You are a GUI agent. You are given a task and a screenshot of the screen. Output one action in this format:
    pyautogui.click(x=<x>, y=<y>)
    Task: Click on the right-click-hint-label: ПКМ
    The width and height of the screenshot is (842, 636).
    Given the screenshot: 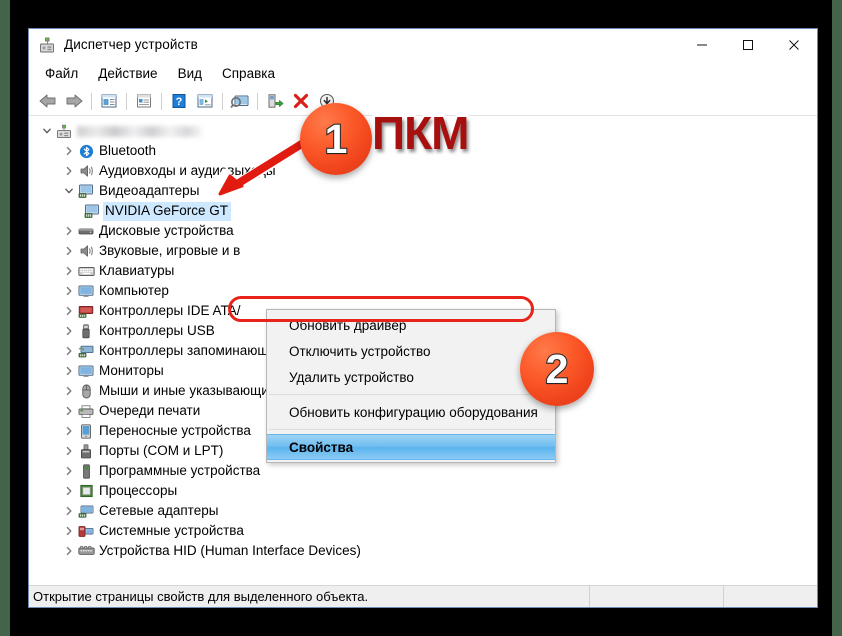 What is the action you would take?
    pyautogui.click(x=420, y=133)
    